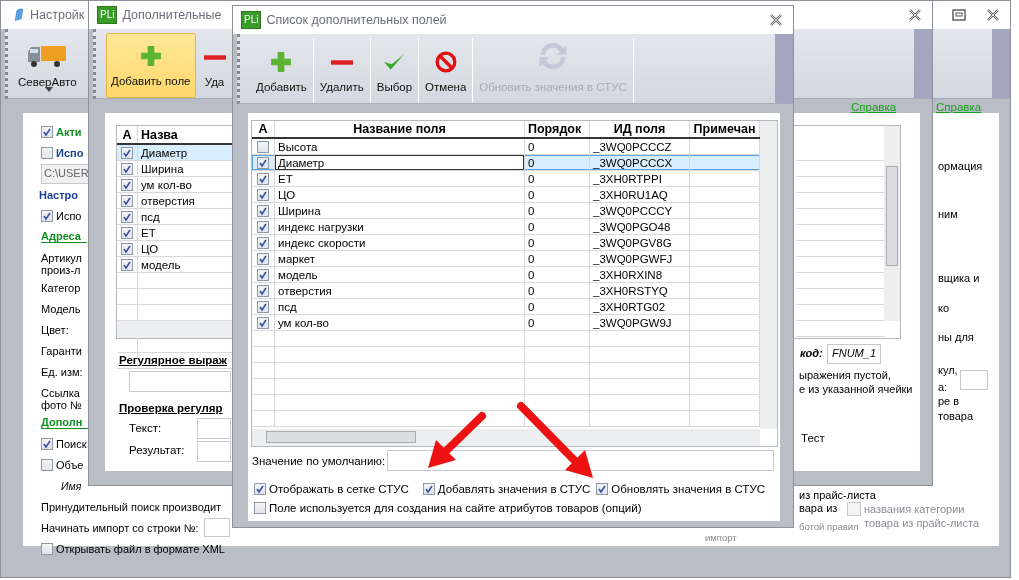 The height and width of the screenshot is (580, 1019). What do you see at coordinates (70, 464) in the screenshot?
I see `checkbox-label: Объе` at bounding box center [70, 464].